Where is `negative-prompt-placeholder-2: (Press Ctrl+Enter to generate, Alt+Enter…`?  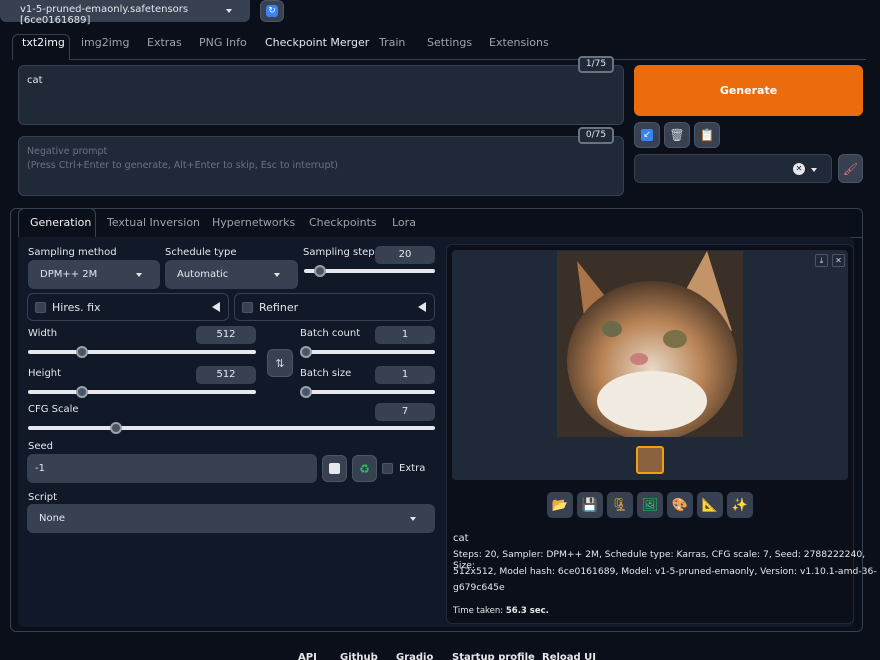 negative-prompt-placeholder-2: (Press Ctrl+Enter to generate, Alt+Enter… is located at coordinates (182, 165).